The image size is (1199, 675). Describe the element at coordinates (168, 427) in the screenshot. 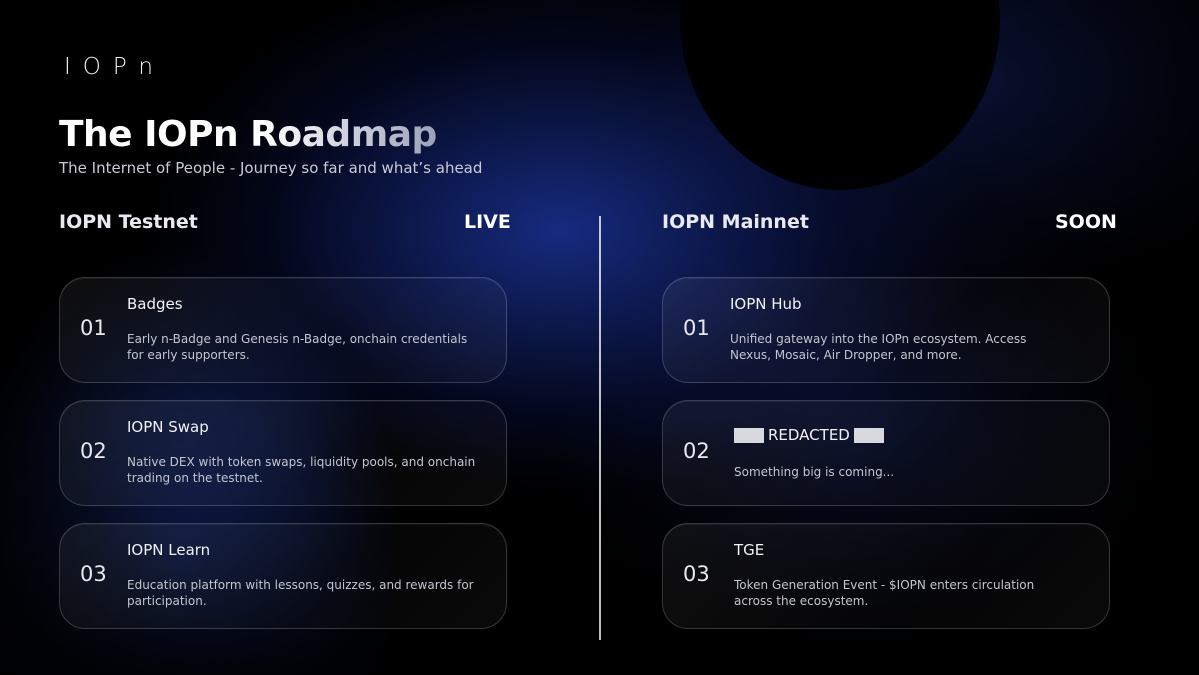

I see `card-title: IOPN Swap` at that location.